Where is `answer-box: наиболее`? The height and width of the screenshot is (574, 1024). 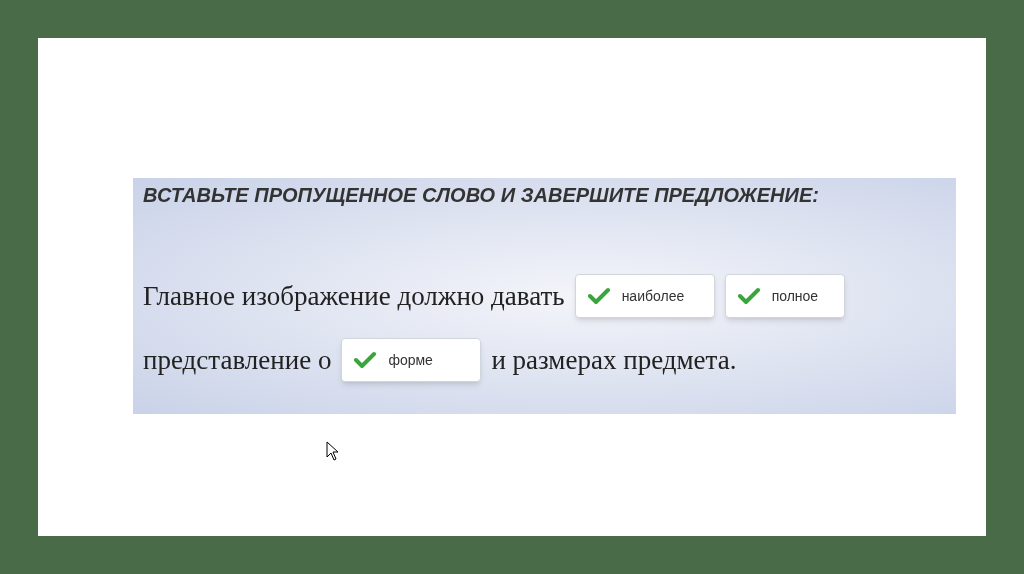 answer-box: наиболее is located at coordinates (644, 296).